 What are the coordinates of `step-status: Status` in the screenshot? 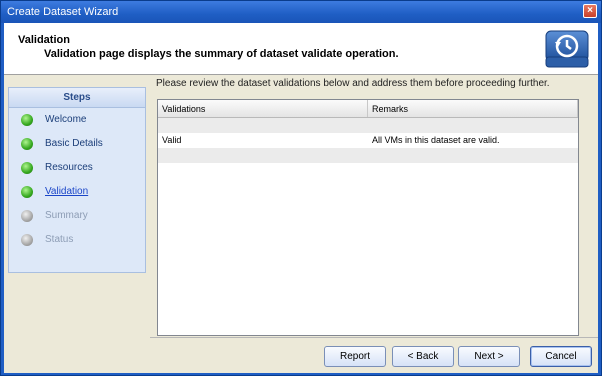 It's located at (77, 240).